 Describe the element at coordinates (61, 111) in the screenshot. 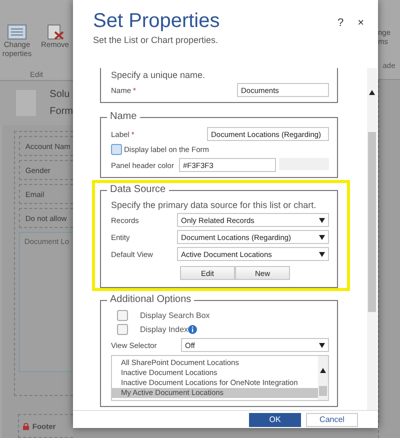

I see `form-subtitle: Form` at that location.